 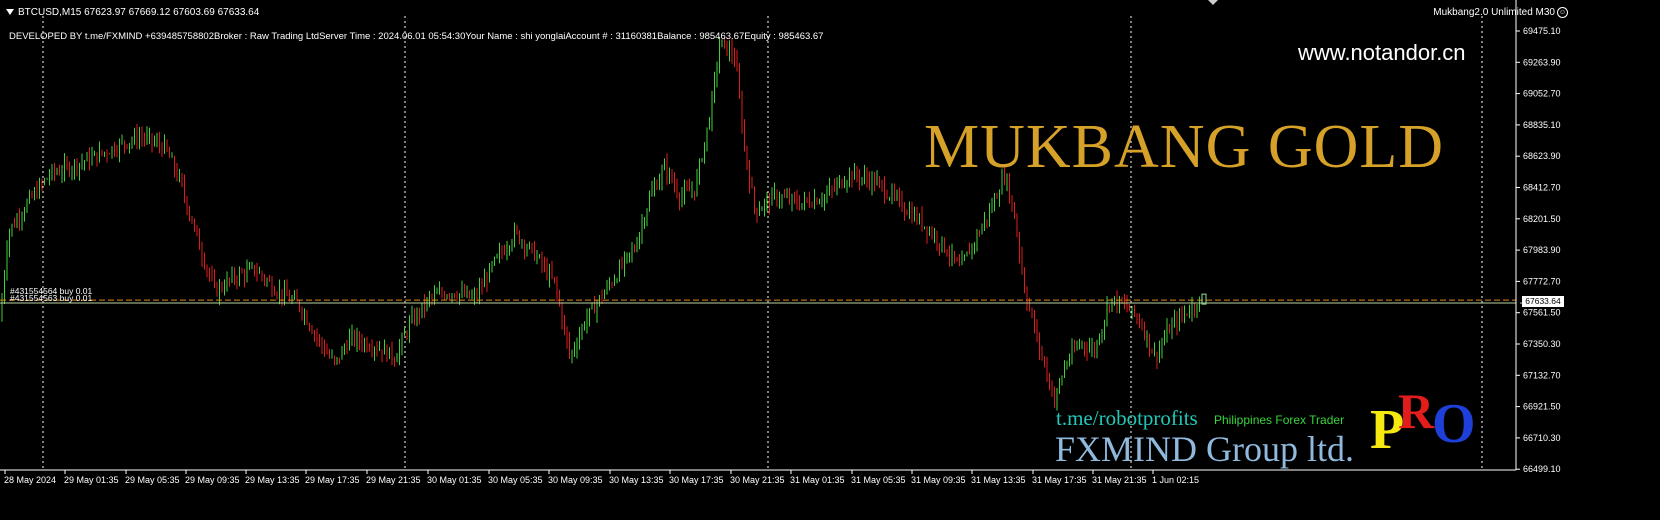 I want to click on developer-text: DEVELOPED BY t.me/FXMIND +639485758802, so click(x=111, y=36).